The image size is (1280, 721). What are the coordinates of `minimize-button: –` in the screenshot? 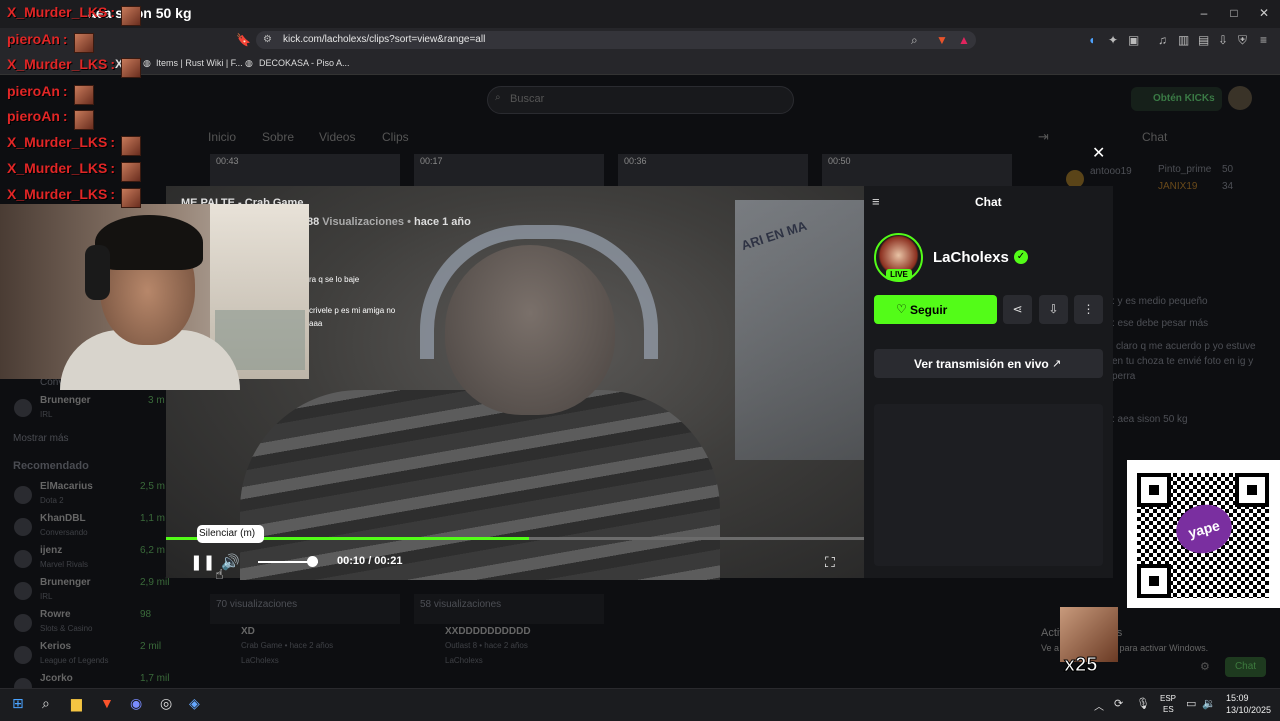 It's located at (1204, 13).